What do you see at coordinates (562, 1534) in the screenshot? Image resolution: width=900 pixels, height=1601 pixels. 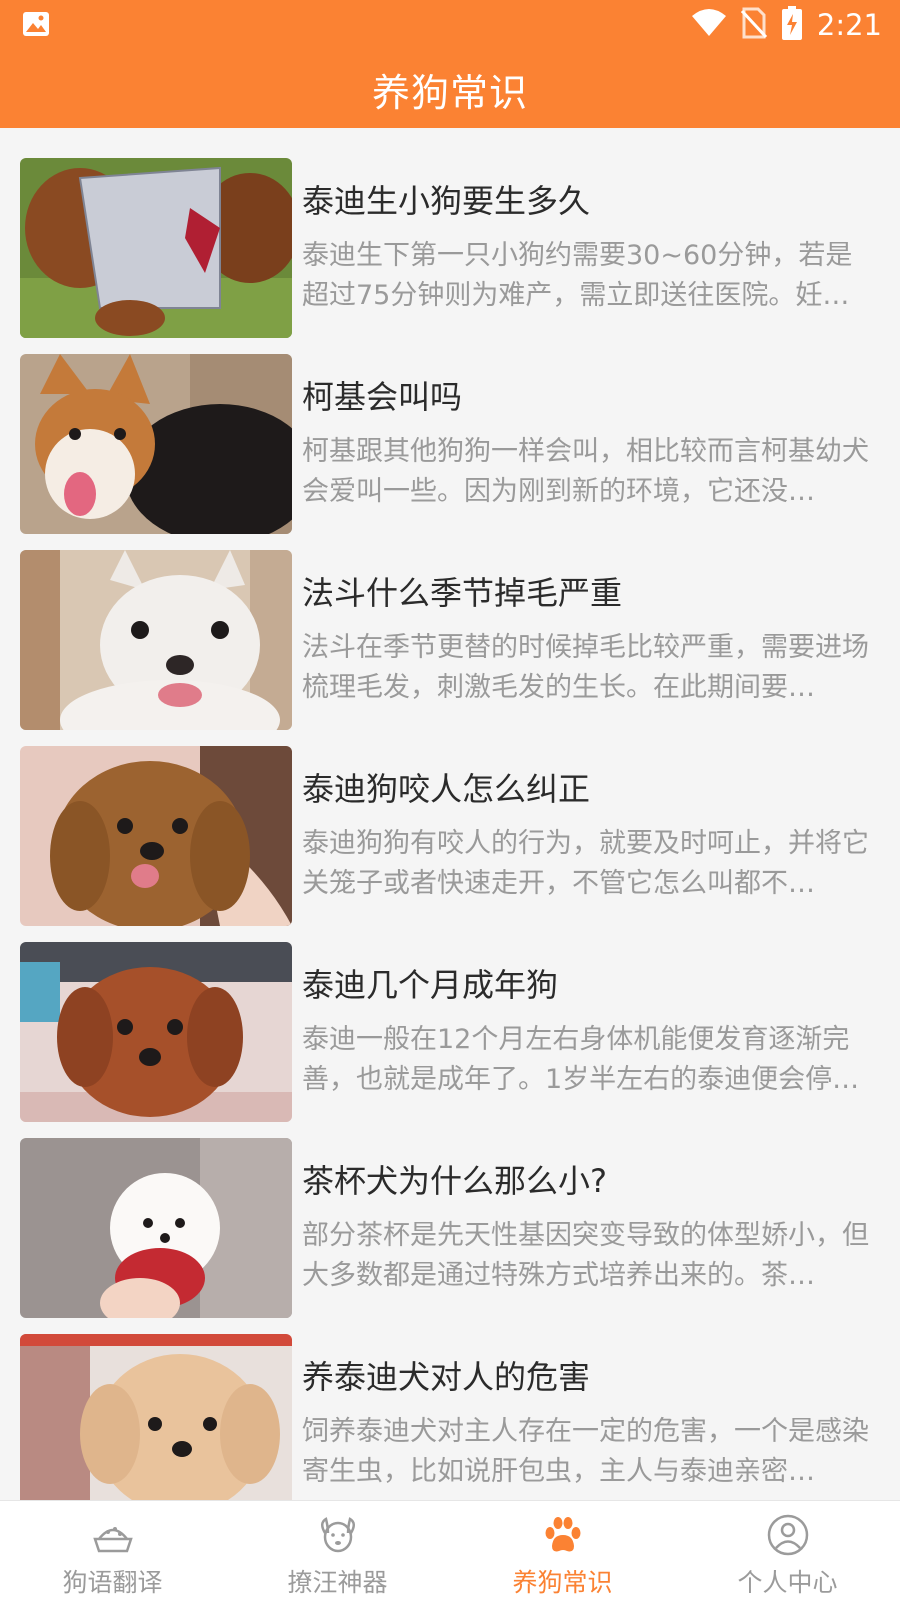 I see `paw-icon` at bounding box center [562, 1534].